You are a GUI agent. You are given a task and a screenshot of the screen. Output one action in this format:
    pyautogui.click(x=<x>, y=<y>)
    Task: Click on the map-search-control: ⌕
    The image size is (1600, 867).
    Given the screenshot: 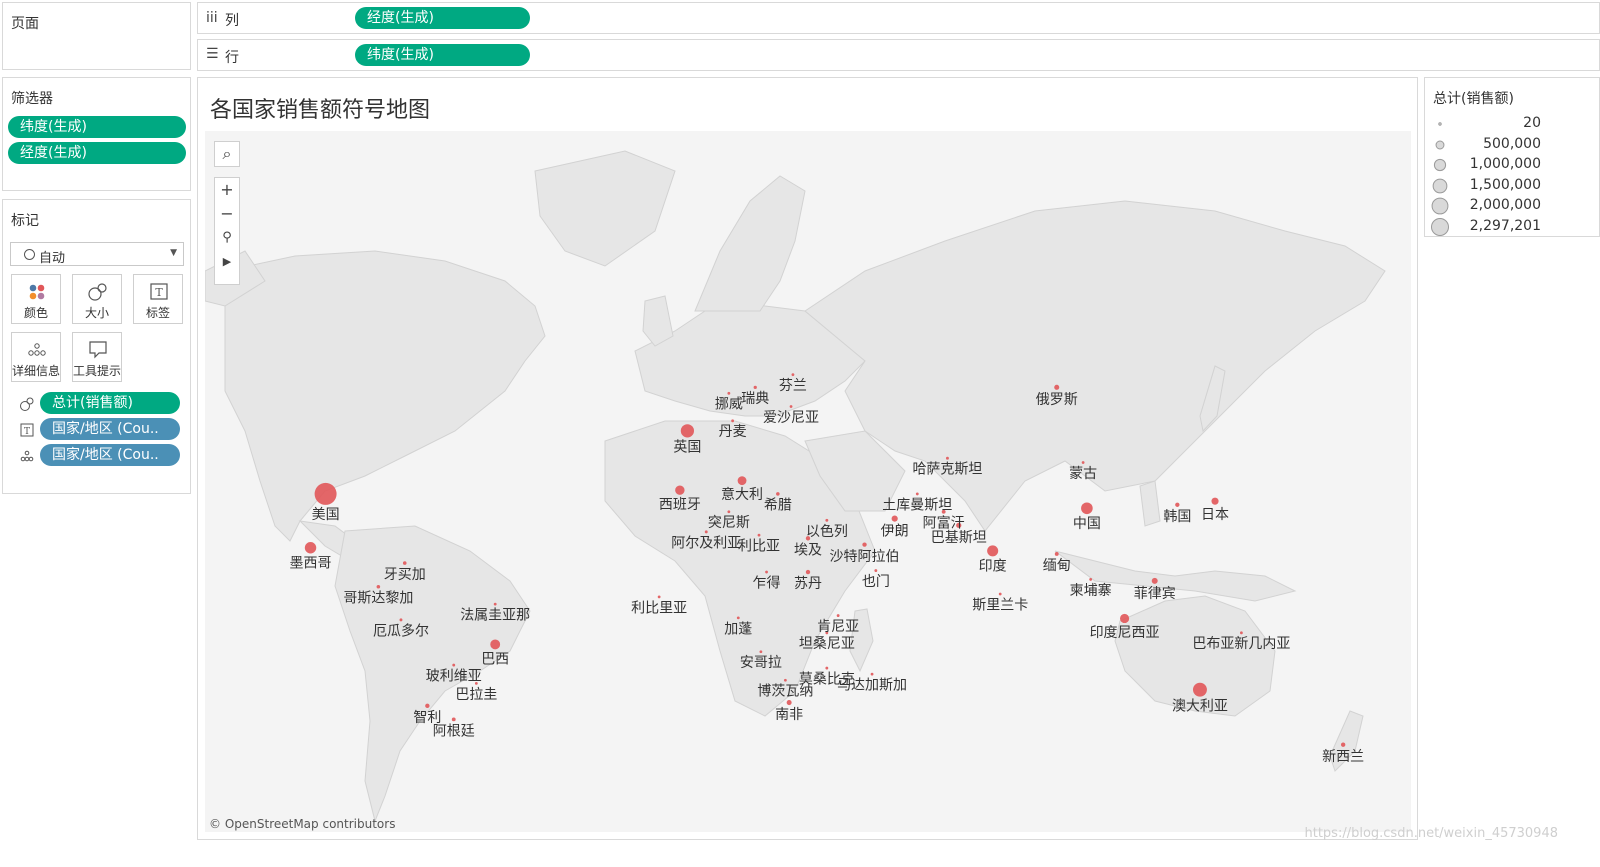 What is the action you would take?
    pyautogui.click(x=227, y=154)
    